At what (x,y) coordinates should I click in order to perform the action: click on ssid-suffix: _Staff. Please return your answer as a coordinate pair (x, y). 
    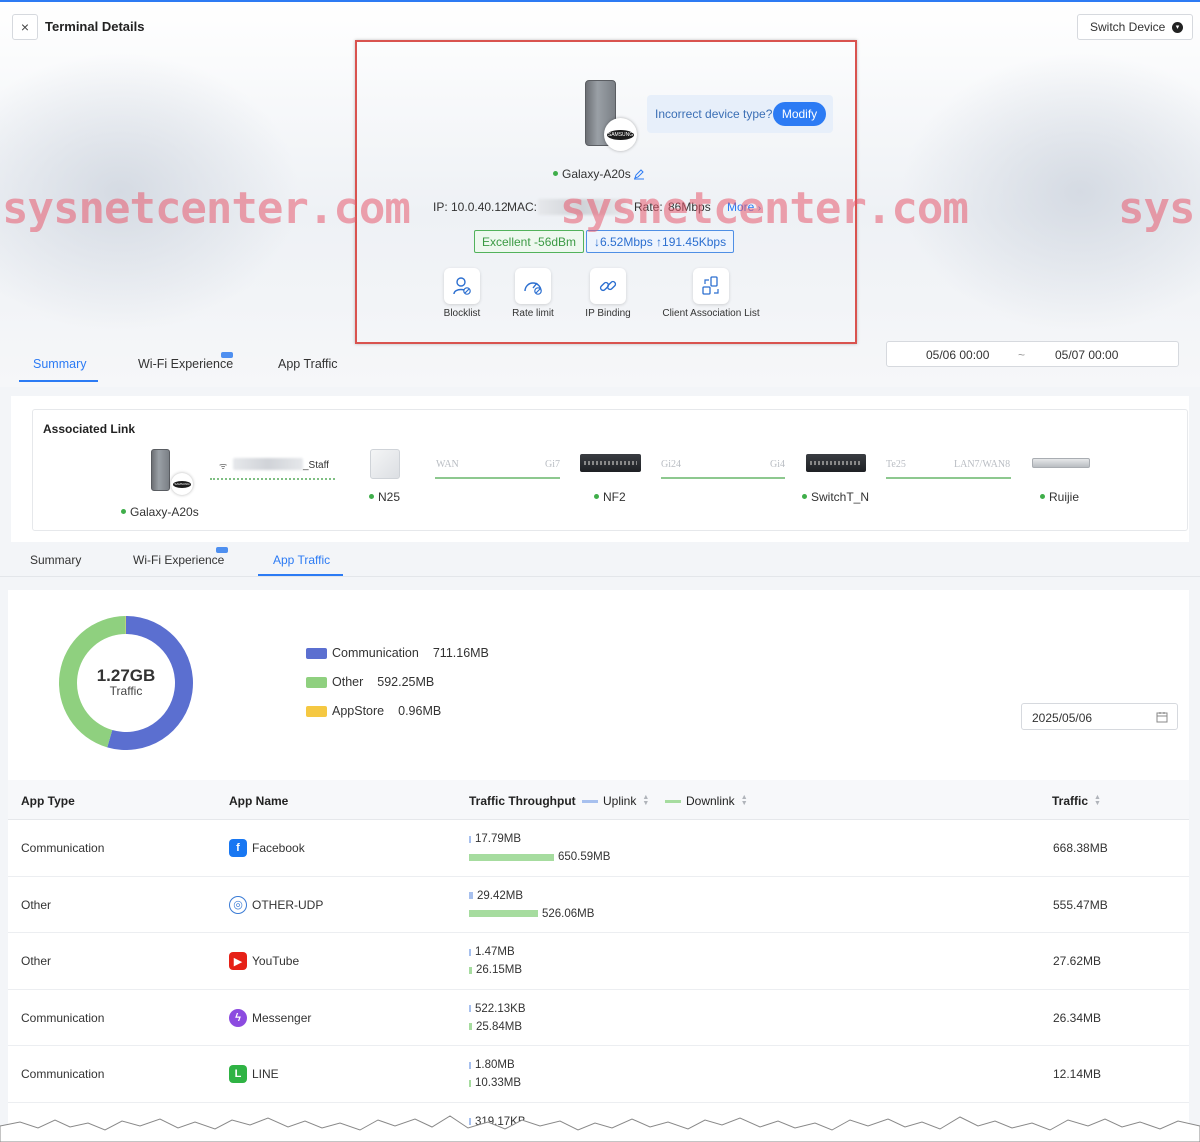
    Looking at the image, I should click on (316, 465).